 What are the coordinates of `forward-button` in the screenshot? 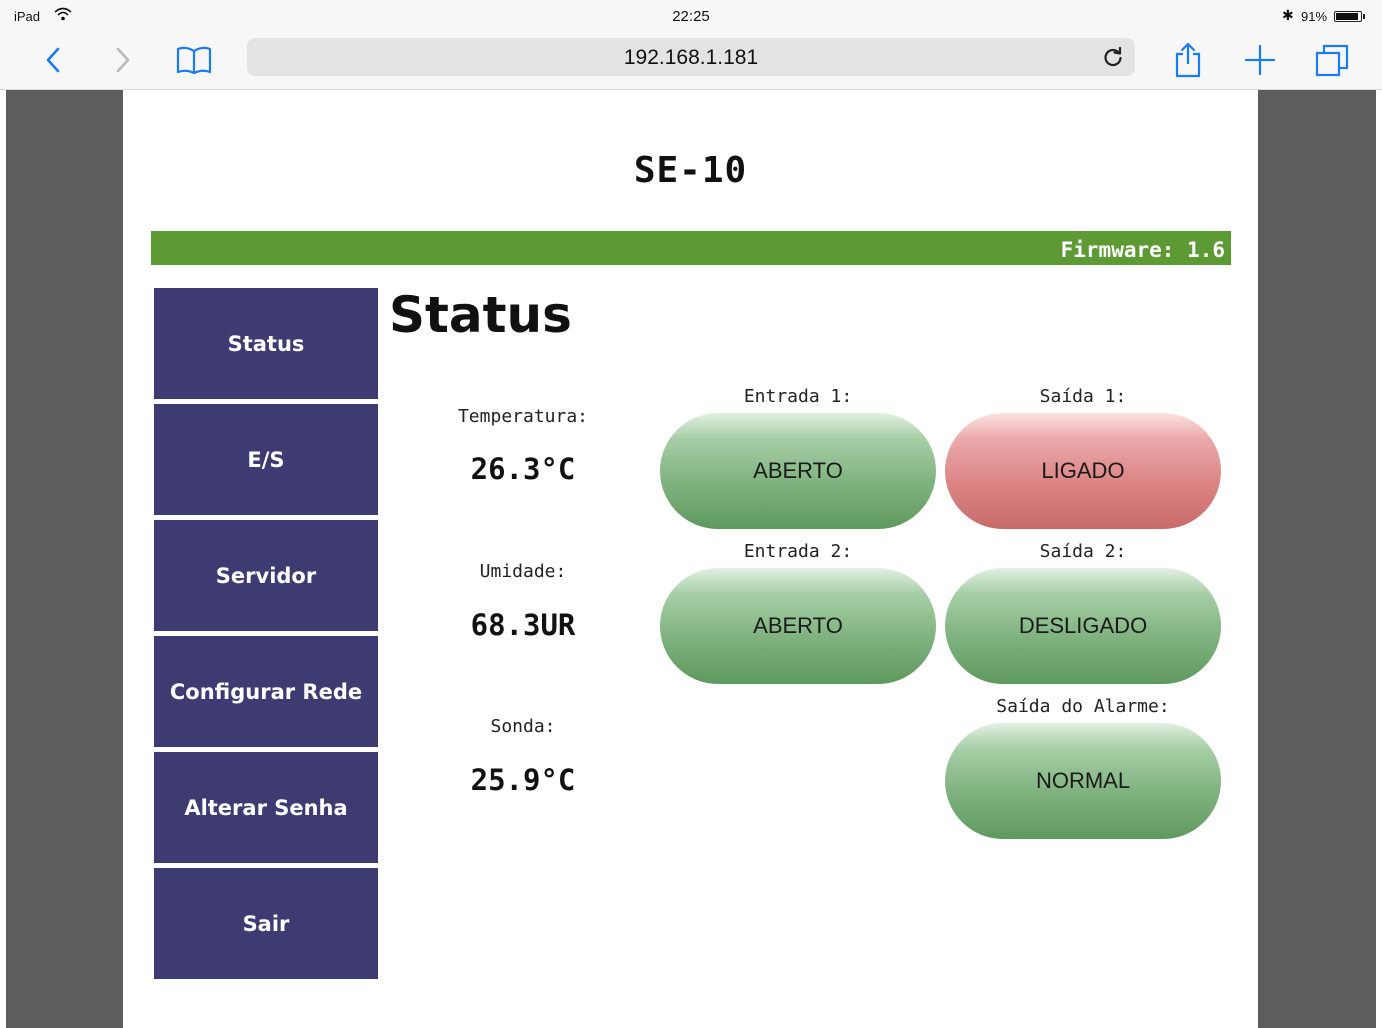 It's located at (123, 60).